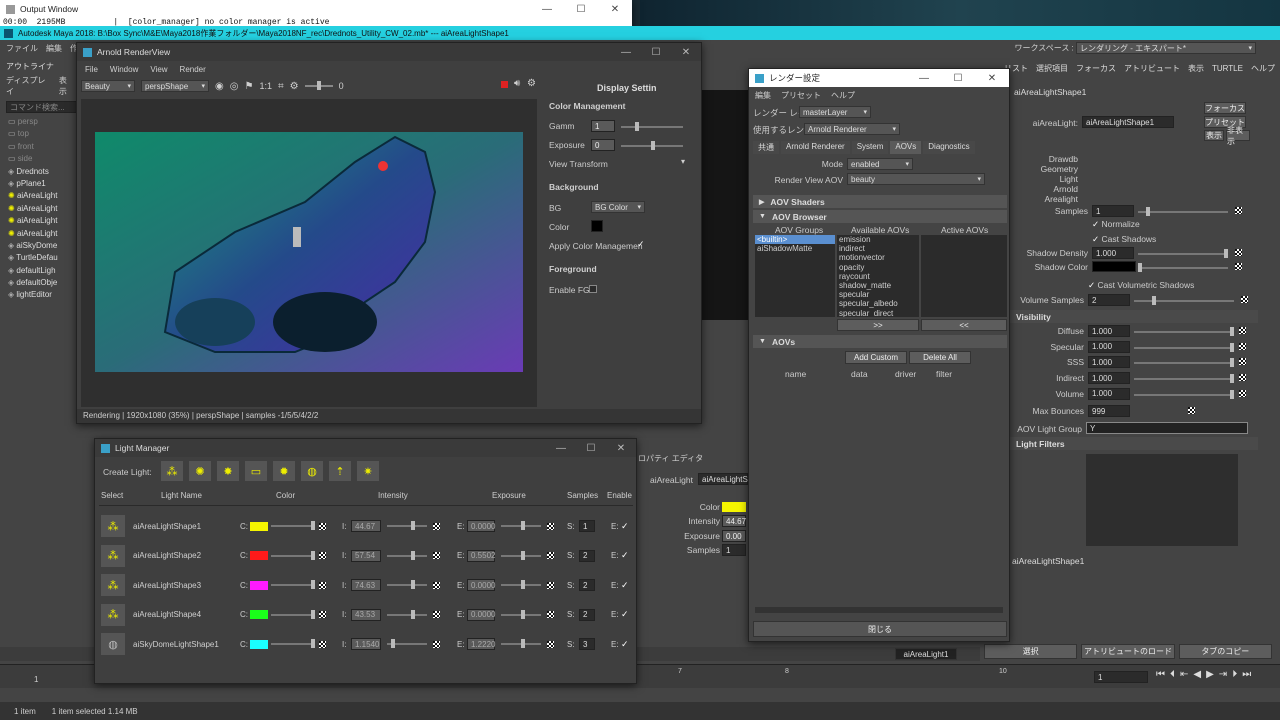  I want to click on intensity-field: 1.1540, so click(366, 644).